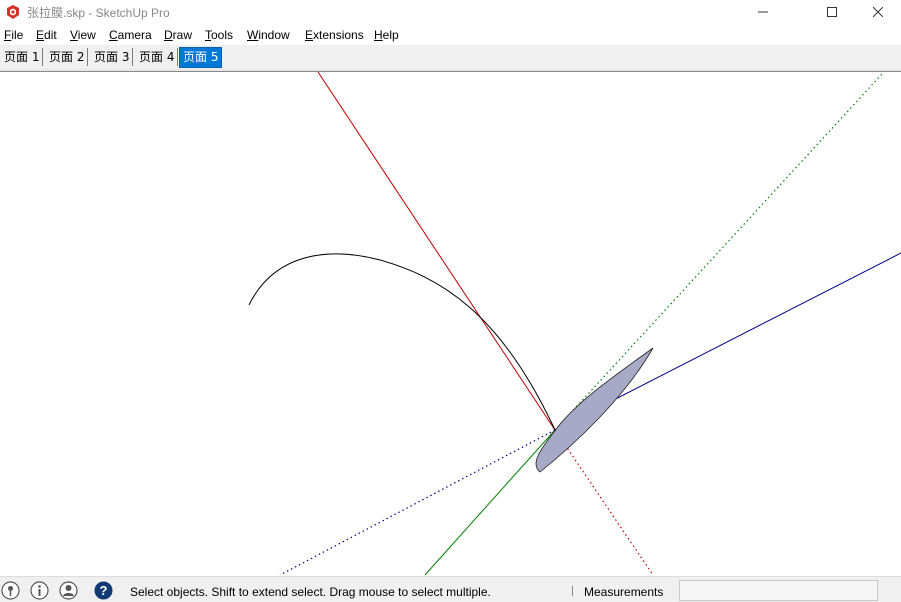  What do you see at coordinates (13, 12) in the screenshot?
I see `sketchup-logo-icon` at bounding box center [13, 12].